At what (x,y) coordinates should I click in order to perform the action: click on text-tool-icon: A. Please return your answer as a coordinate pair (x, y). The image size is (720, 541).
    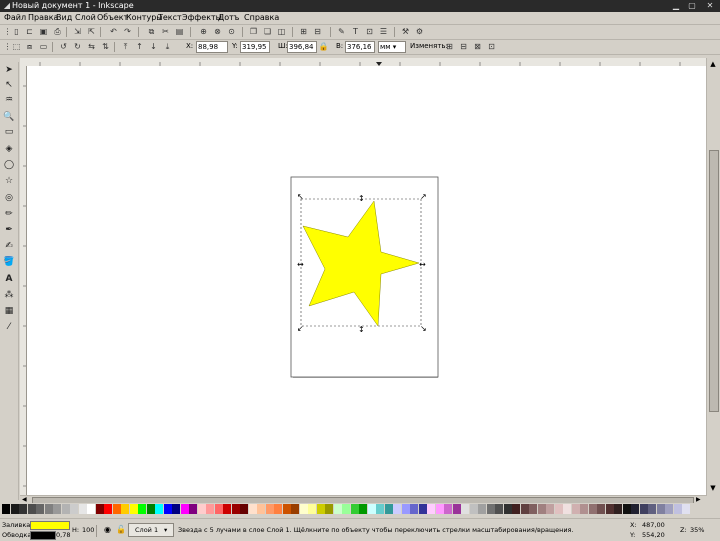
    Looking at the image, I should click on (9, 279).